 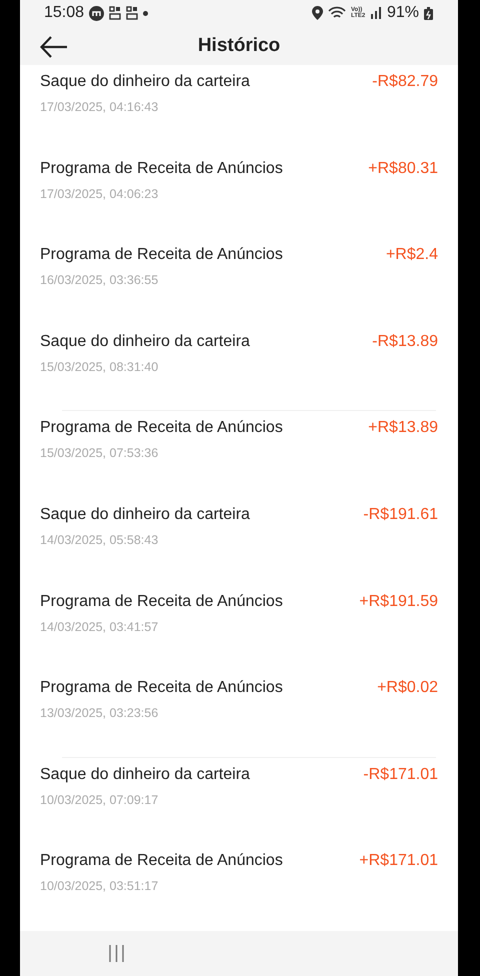 What do you see at coordinates (239, 108) in the screenshot?
I see `transaction-row: Saque do dinheiro da carteira 17/03/2025, 04:16:43 -R$82.79` at bounding box center [239, 108].